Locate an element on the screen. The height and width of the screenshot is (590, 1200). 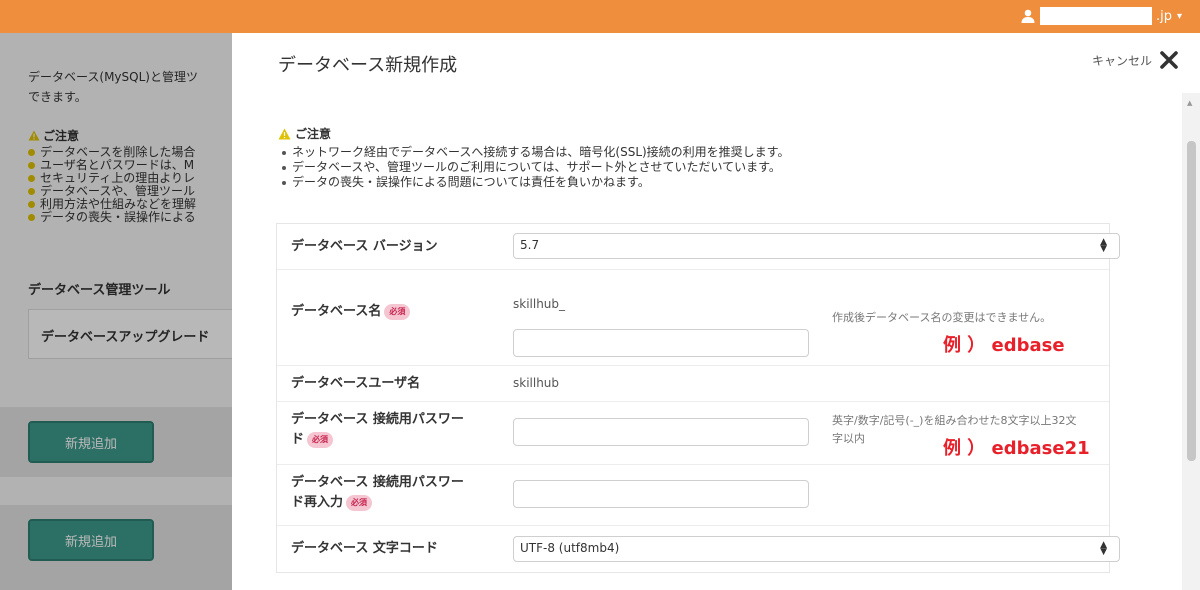
version-select-value: 5.7 is located at coordinates (530, 245).